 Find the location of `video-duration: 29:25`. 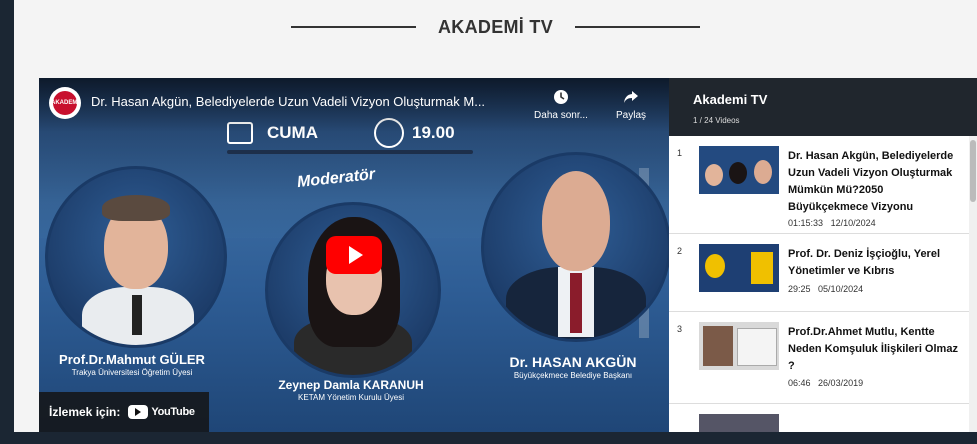

video-duration: 29:25 is located at coordinates (799, 289).